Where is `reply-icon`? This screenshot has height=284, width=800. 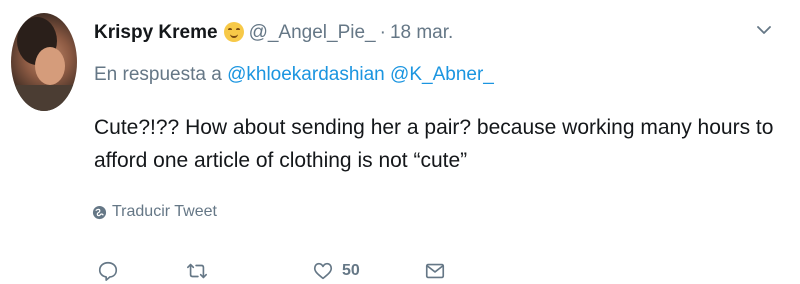
reply-icon is located at coordinates (108, 271).